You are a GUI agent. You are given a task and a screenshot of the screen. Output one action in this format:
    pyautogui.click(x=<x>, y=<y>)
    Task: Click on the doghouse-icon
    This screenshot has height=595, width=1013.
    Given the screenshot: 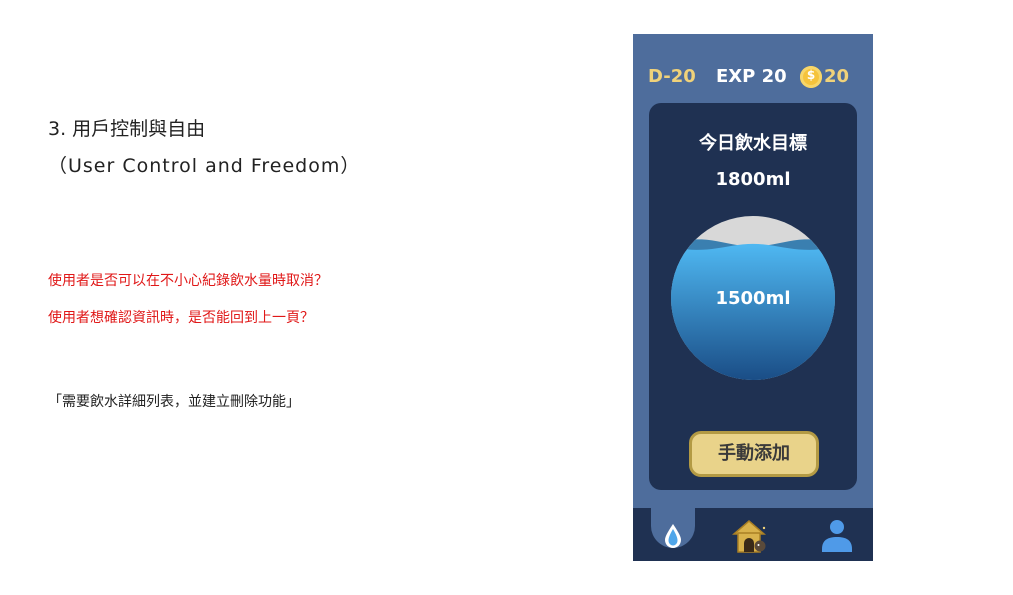 What is the action you would take?
    pyautogui.click(x=749, y=536)
    